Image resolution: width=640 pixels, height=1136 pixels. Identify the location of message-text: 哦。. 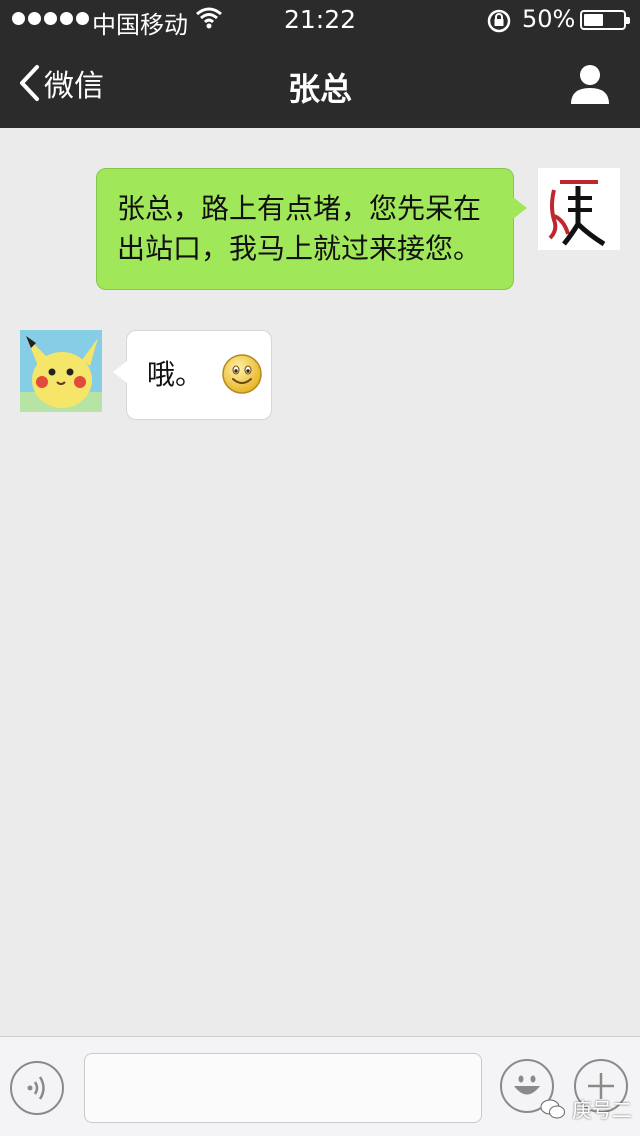
(175, 374).